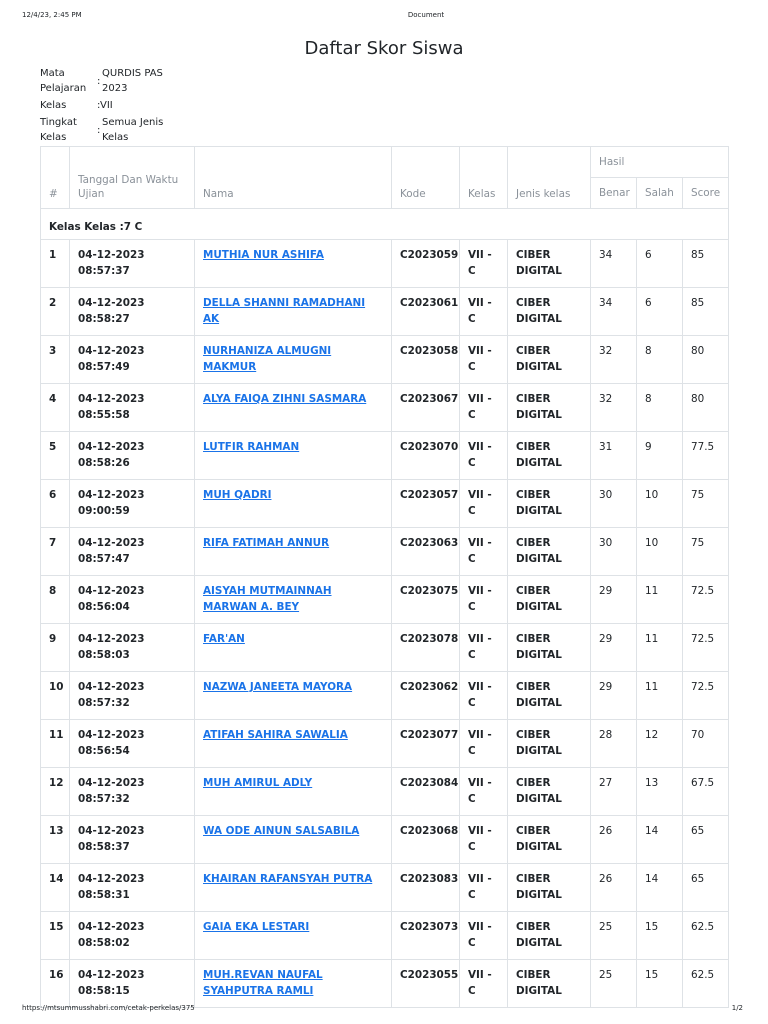 This screenshot has width=768, height=1024. Describe the element at coordinates (705, 263) in the screenshot. I see `row-score: 85` at that location.